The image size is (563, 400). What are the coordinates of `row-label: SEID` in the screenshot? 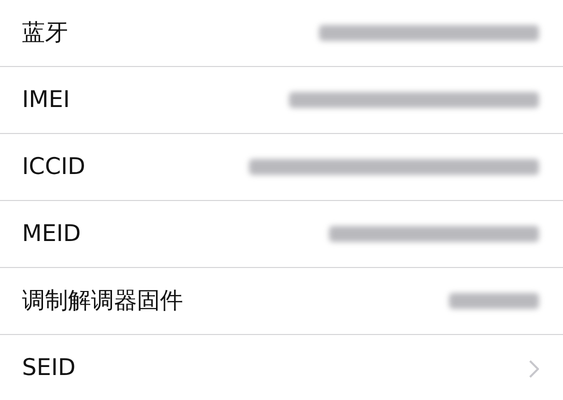 It's located at (49, 369).